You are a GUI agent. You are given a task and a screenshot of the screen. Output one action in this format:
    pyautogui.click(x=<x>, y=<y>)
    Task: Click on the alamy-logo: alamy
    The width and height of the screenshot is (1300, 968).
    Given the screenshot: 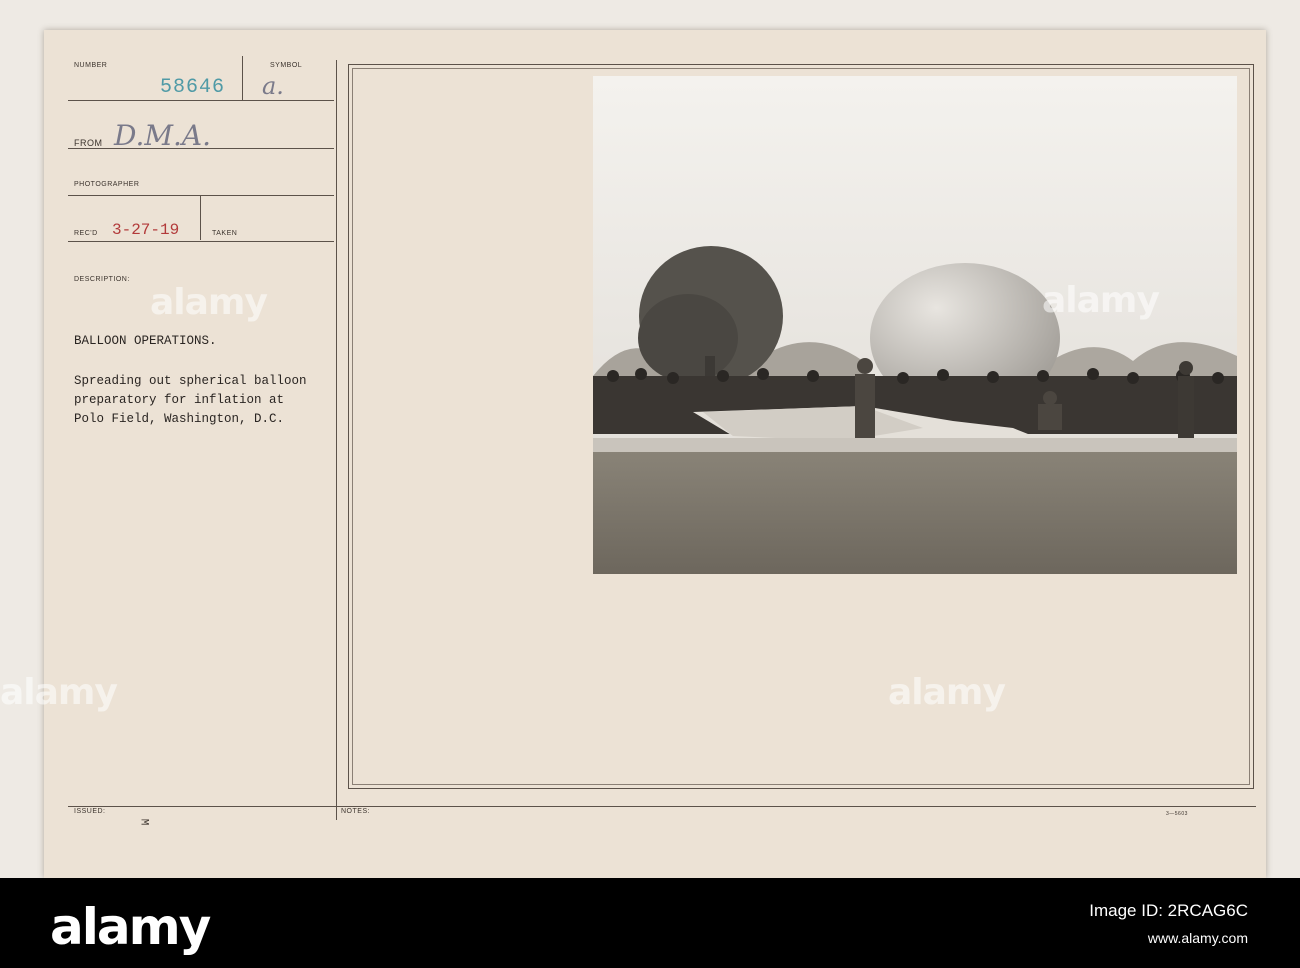 What is the action you would take?
    pyautogui.click(x=130, y=927)
    